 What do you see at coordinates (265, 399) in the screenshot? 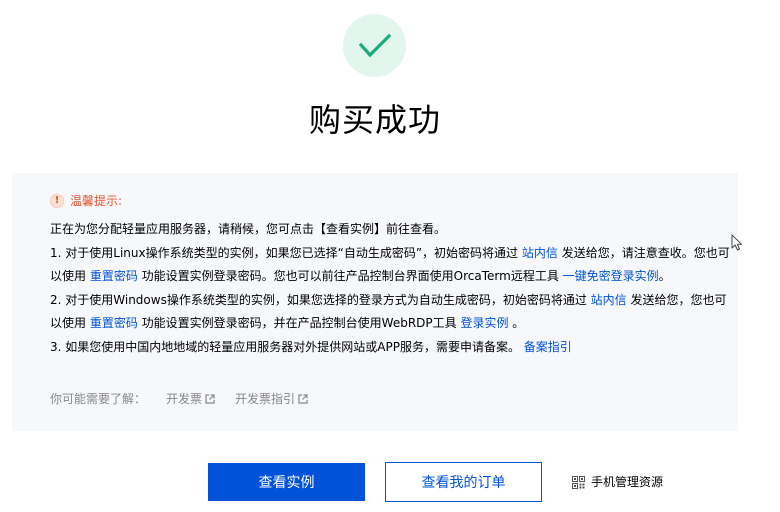
I see `invoice-guide-link-label: 开发票指引` at bounding box center [265, 399].